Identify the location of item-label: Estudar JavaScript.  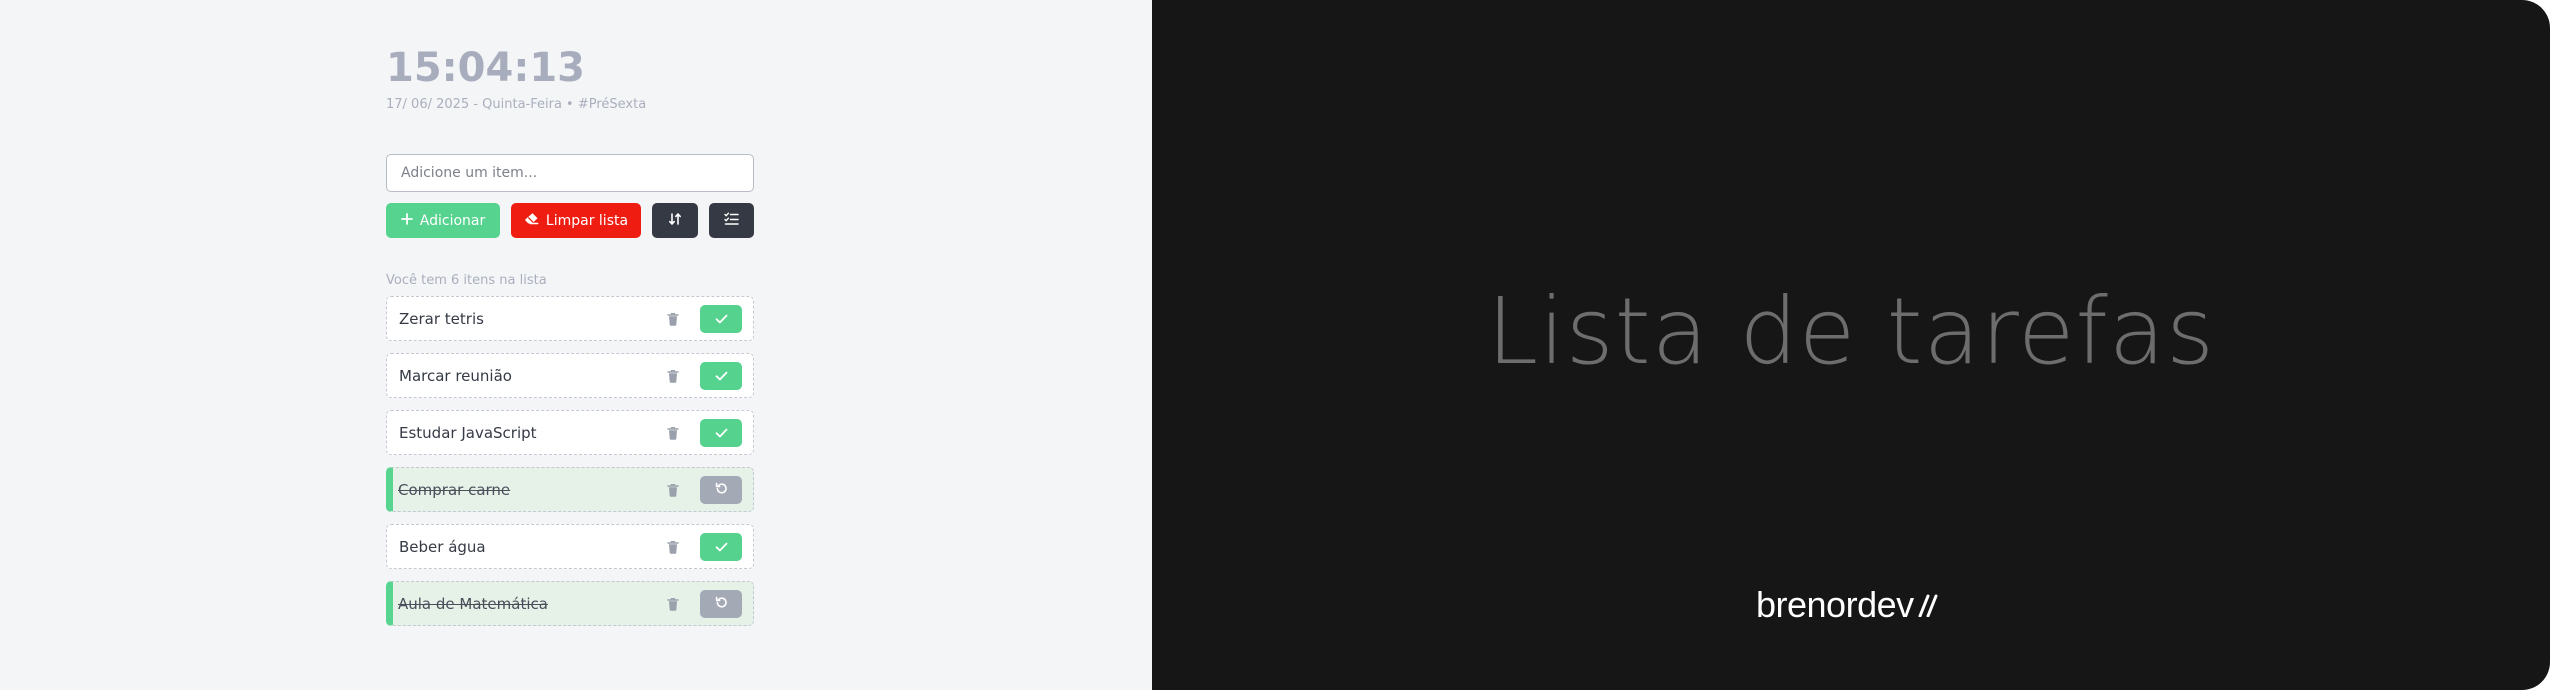
(468, 432).